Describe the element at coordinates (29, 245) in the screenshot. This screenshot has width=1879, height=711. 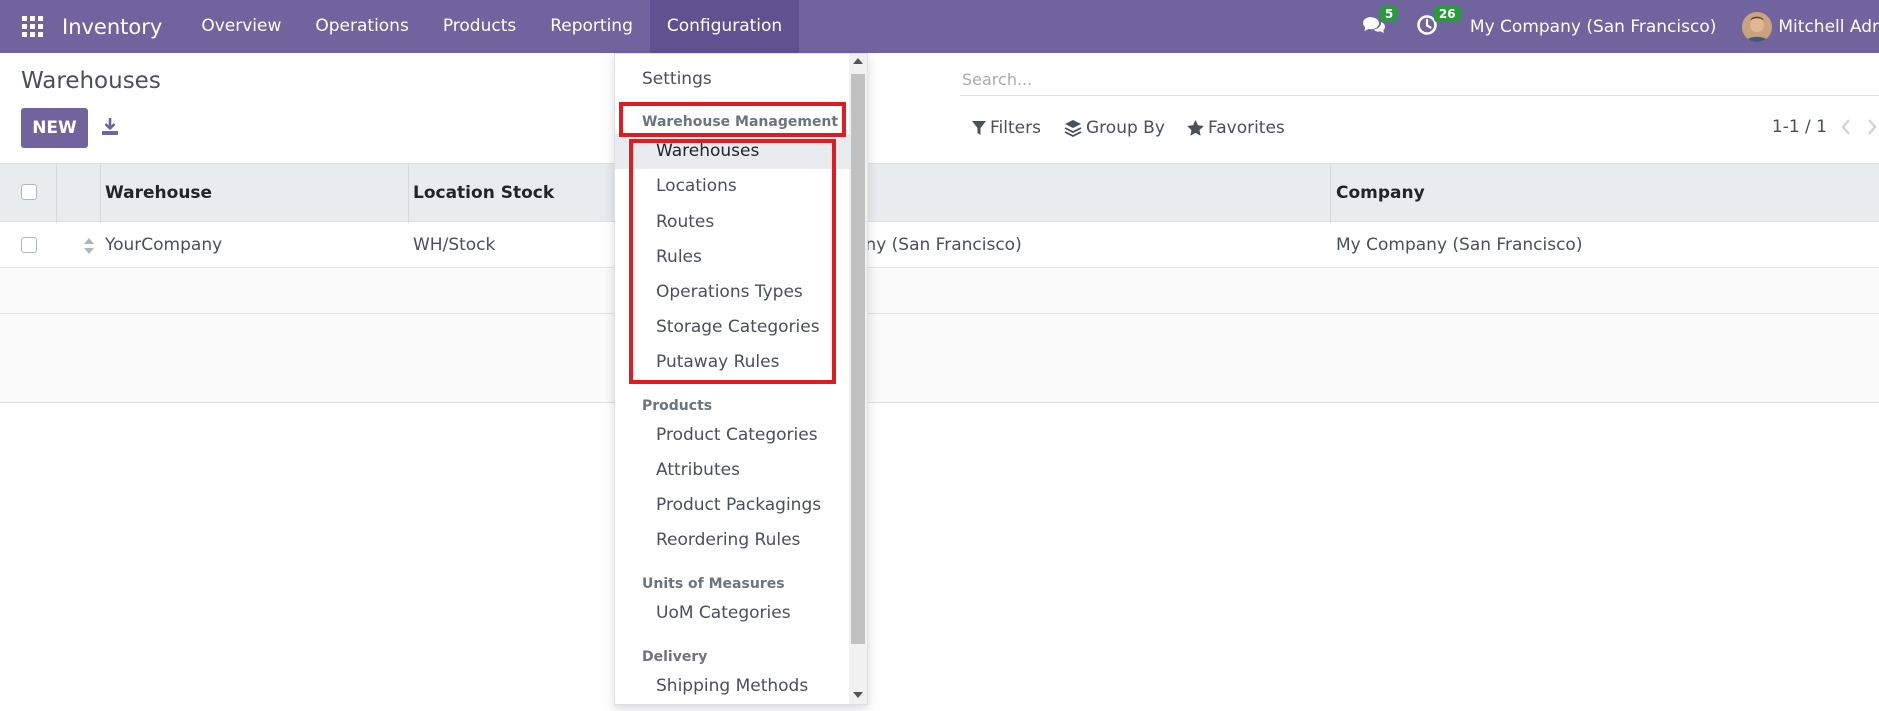
I see `row-select-checkbox` at that location.